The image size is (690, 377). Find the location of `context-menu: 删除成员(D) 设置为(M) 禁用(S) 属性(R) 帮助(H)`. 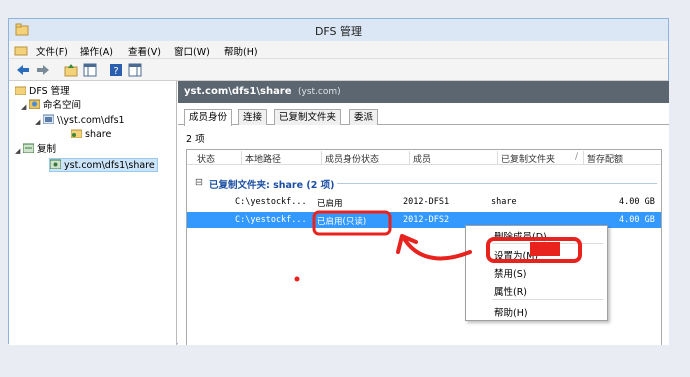

context-menu: 删除成员(D) 设置为(M) 禁用(S) 属性(R) 帮助(H) is located at coordinates (536, 273).